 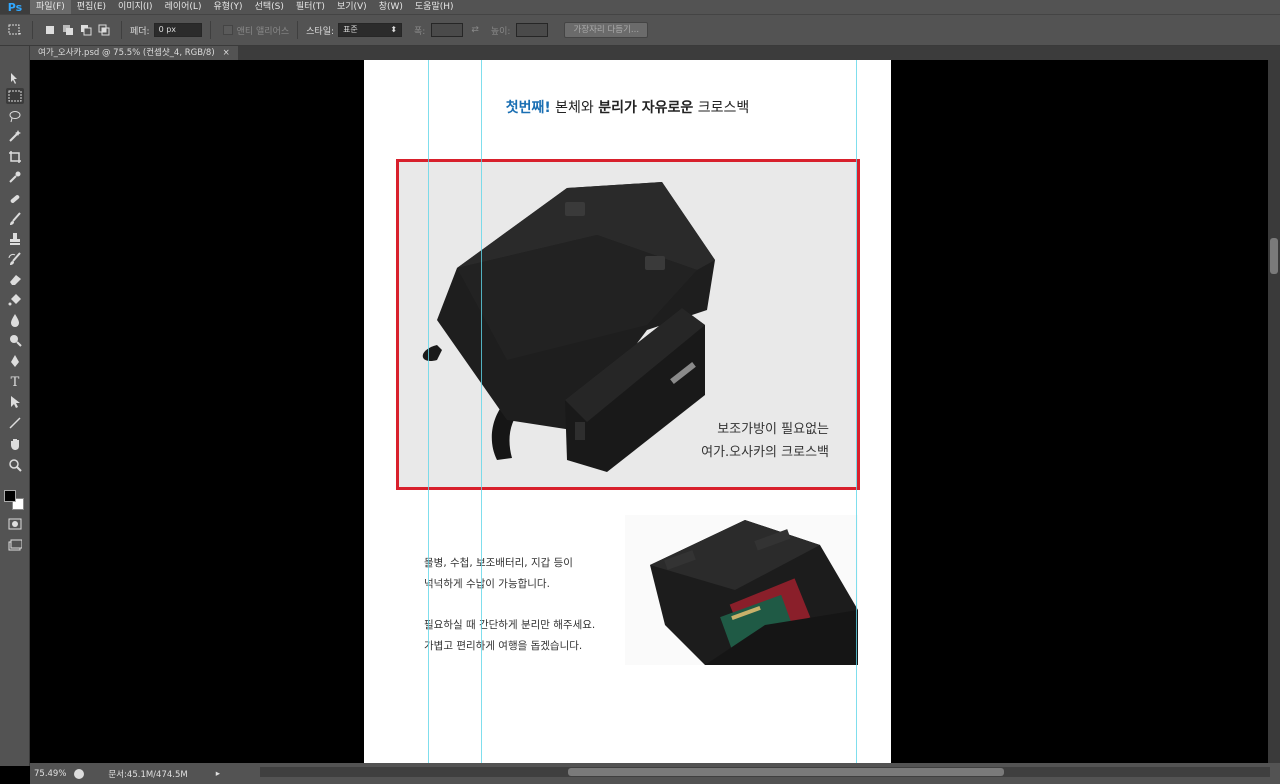 What do you see at coordinates (655, 53) in the screenshot?
I see `document-tab-bar: 여가_오사카.psd @ 75.5% (컨셉샷_4, RGB/8) ×` at bounding box center [655, 53].